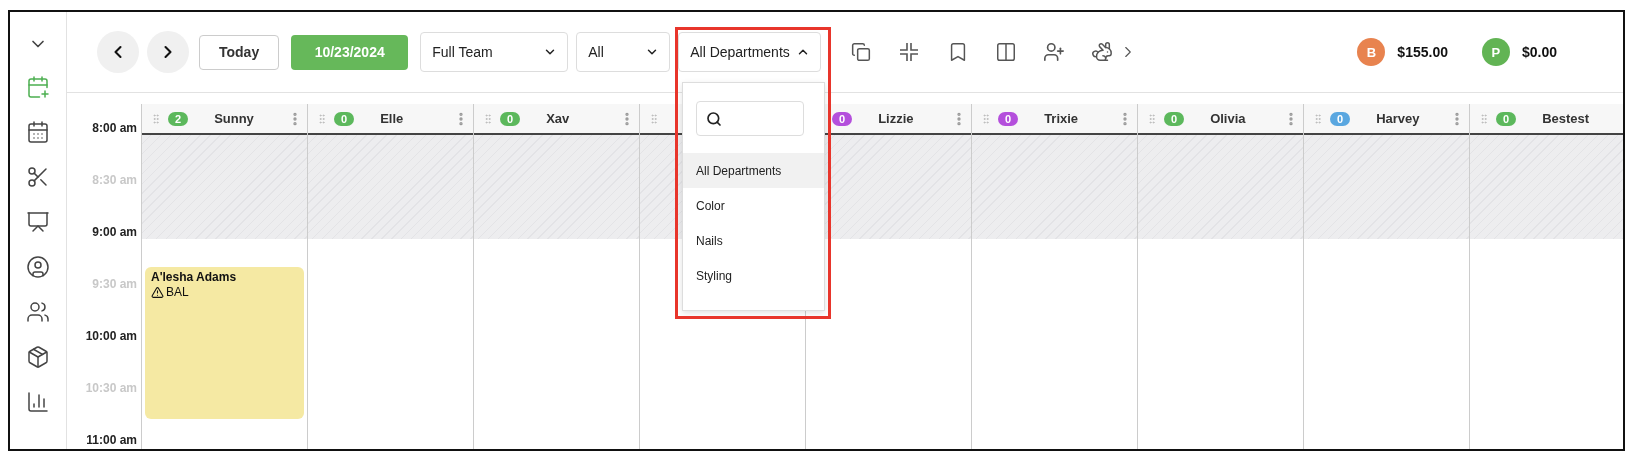  What do you see at coordinates (753, 170) in the screenshot?
I see `menu-option: All Departments` at bounding box center [753, 170].